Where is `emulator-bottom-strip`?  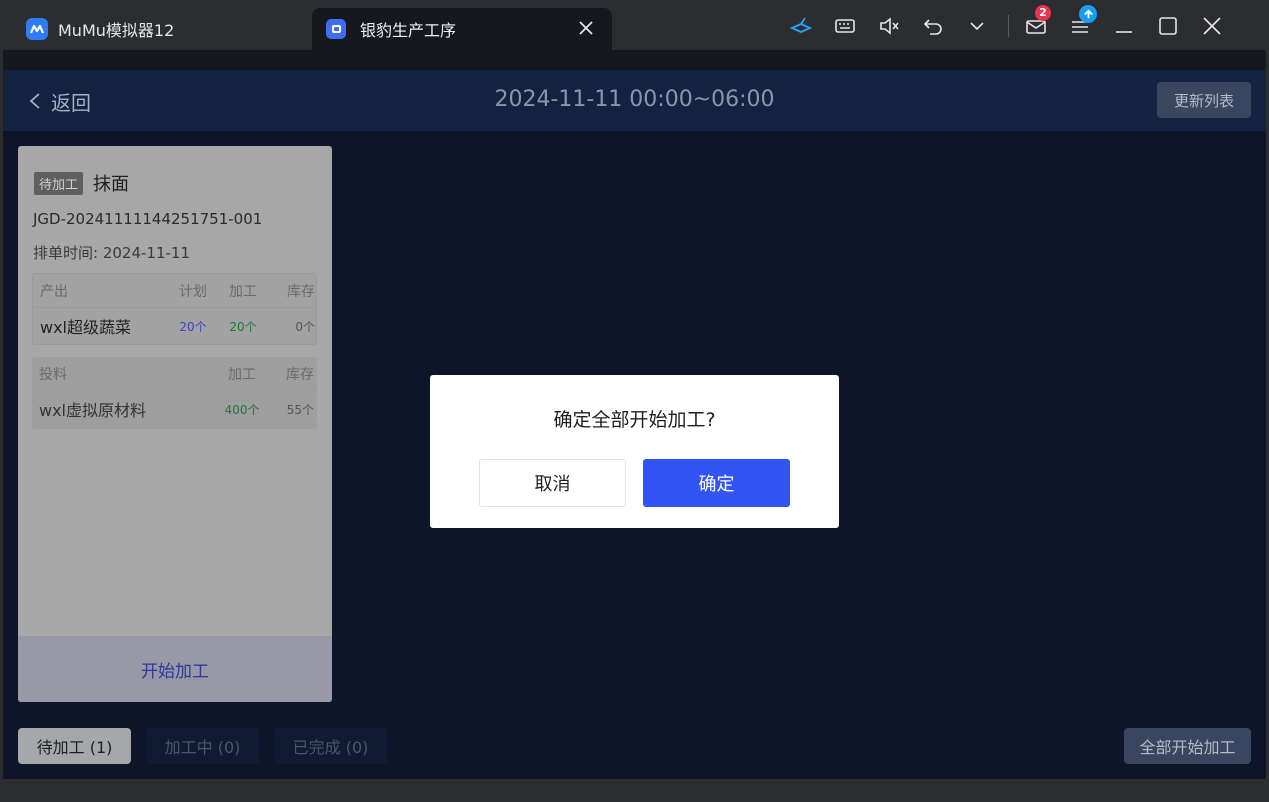
emulator-bottom-strip is located at coordinates (634, 789).